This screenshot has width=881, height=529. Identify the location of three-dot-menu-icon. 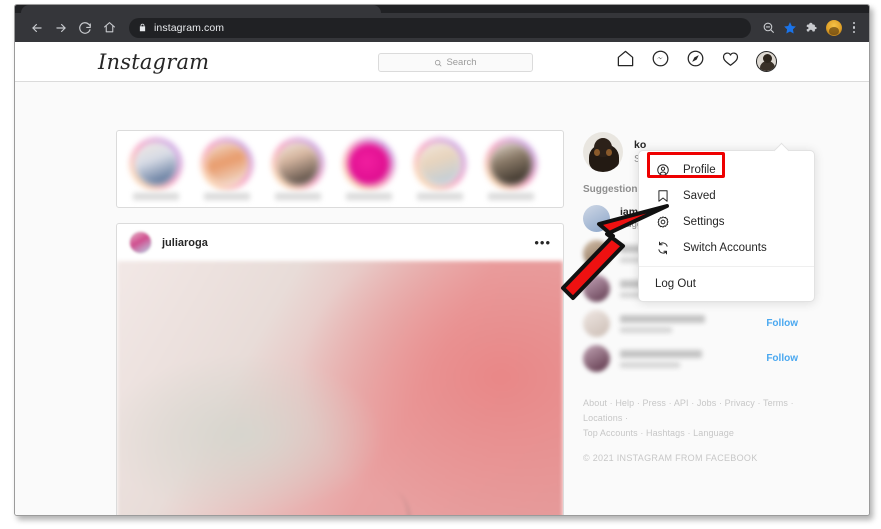
(854, 28).